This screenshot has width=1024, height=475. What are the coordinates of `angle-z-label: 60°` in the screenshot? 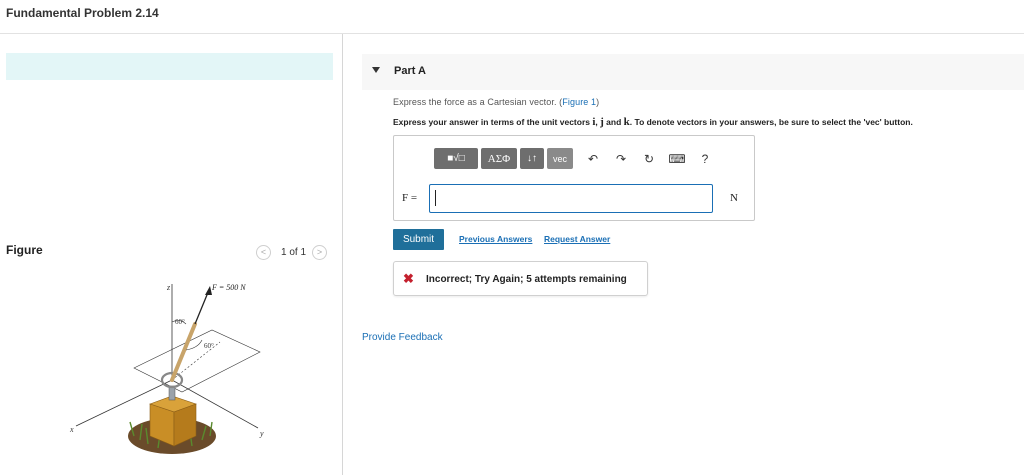 It's located at (180, 322).